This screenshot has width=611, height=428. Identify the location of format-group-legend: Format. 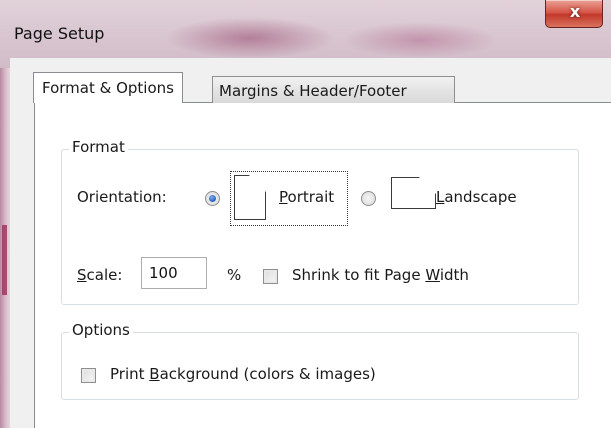
(98, 147).